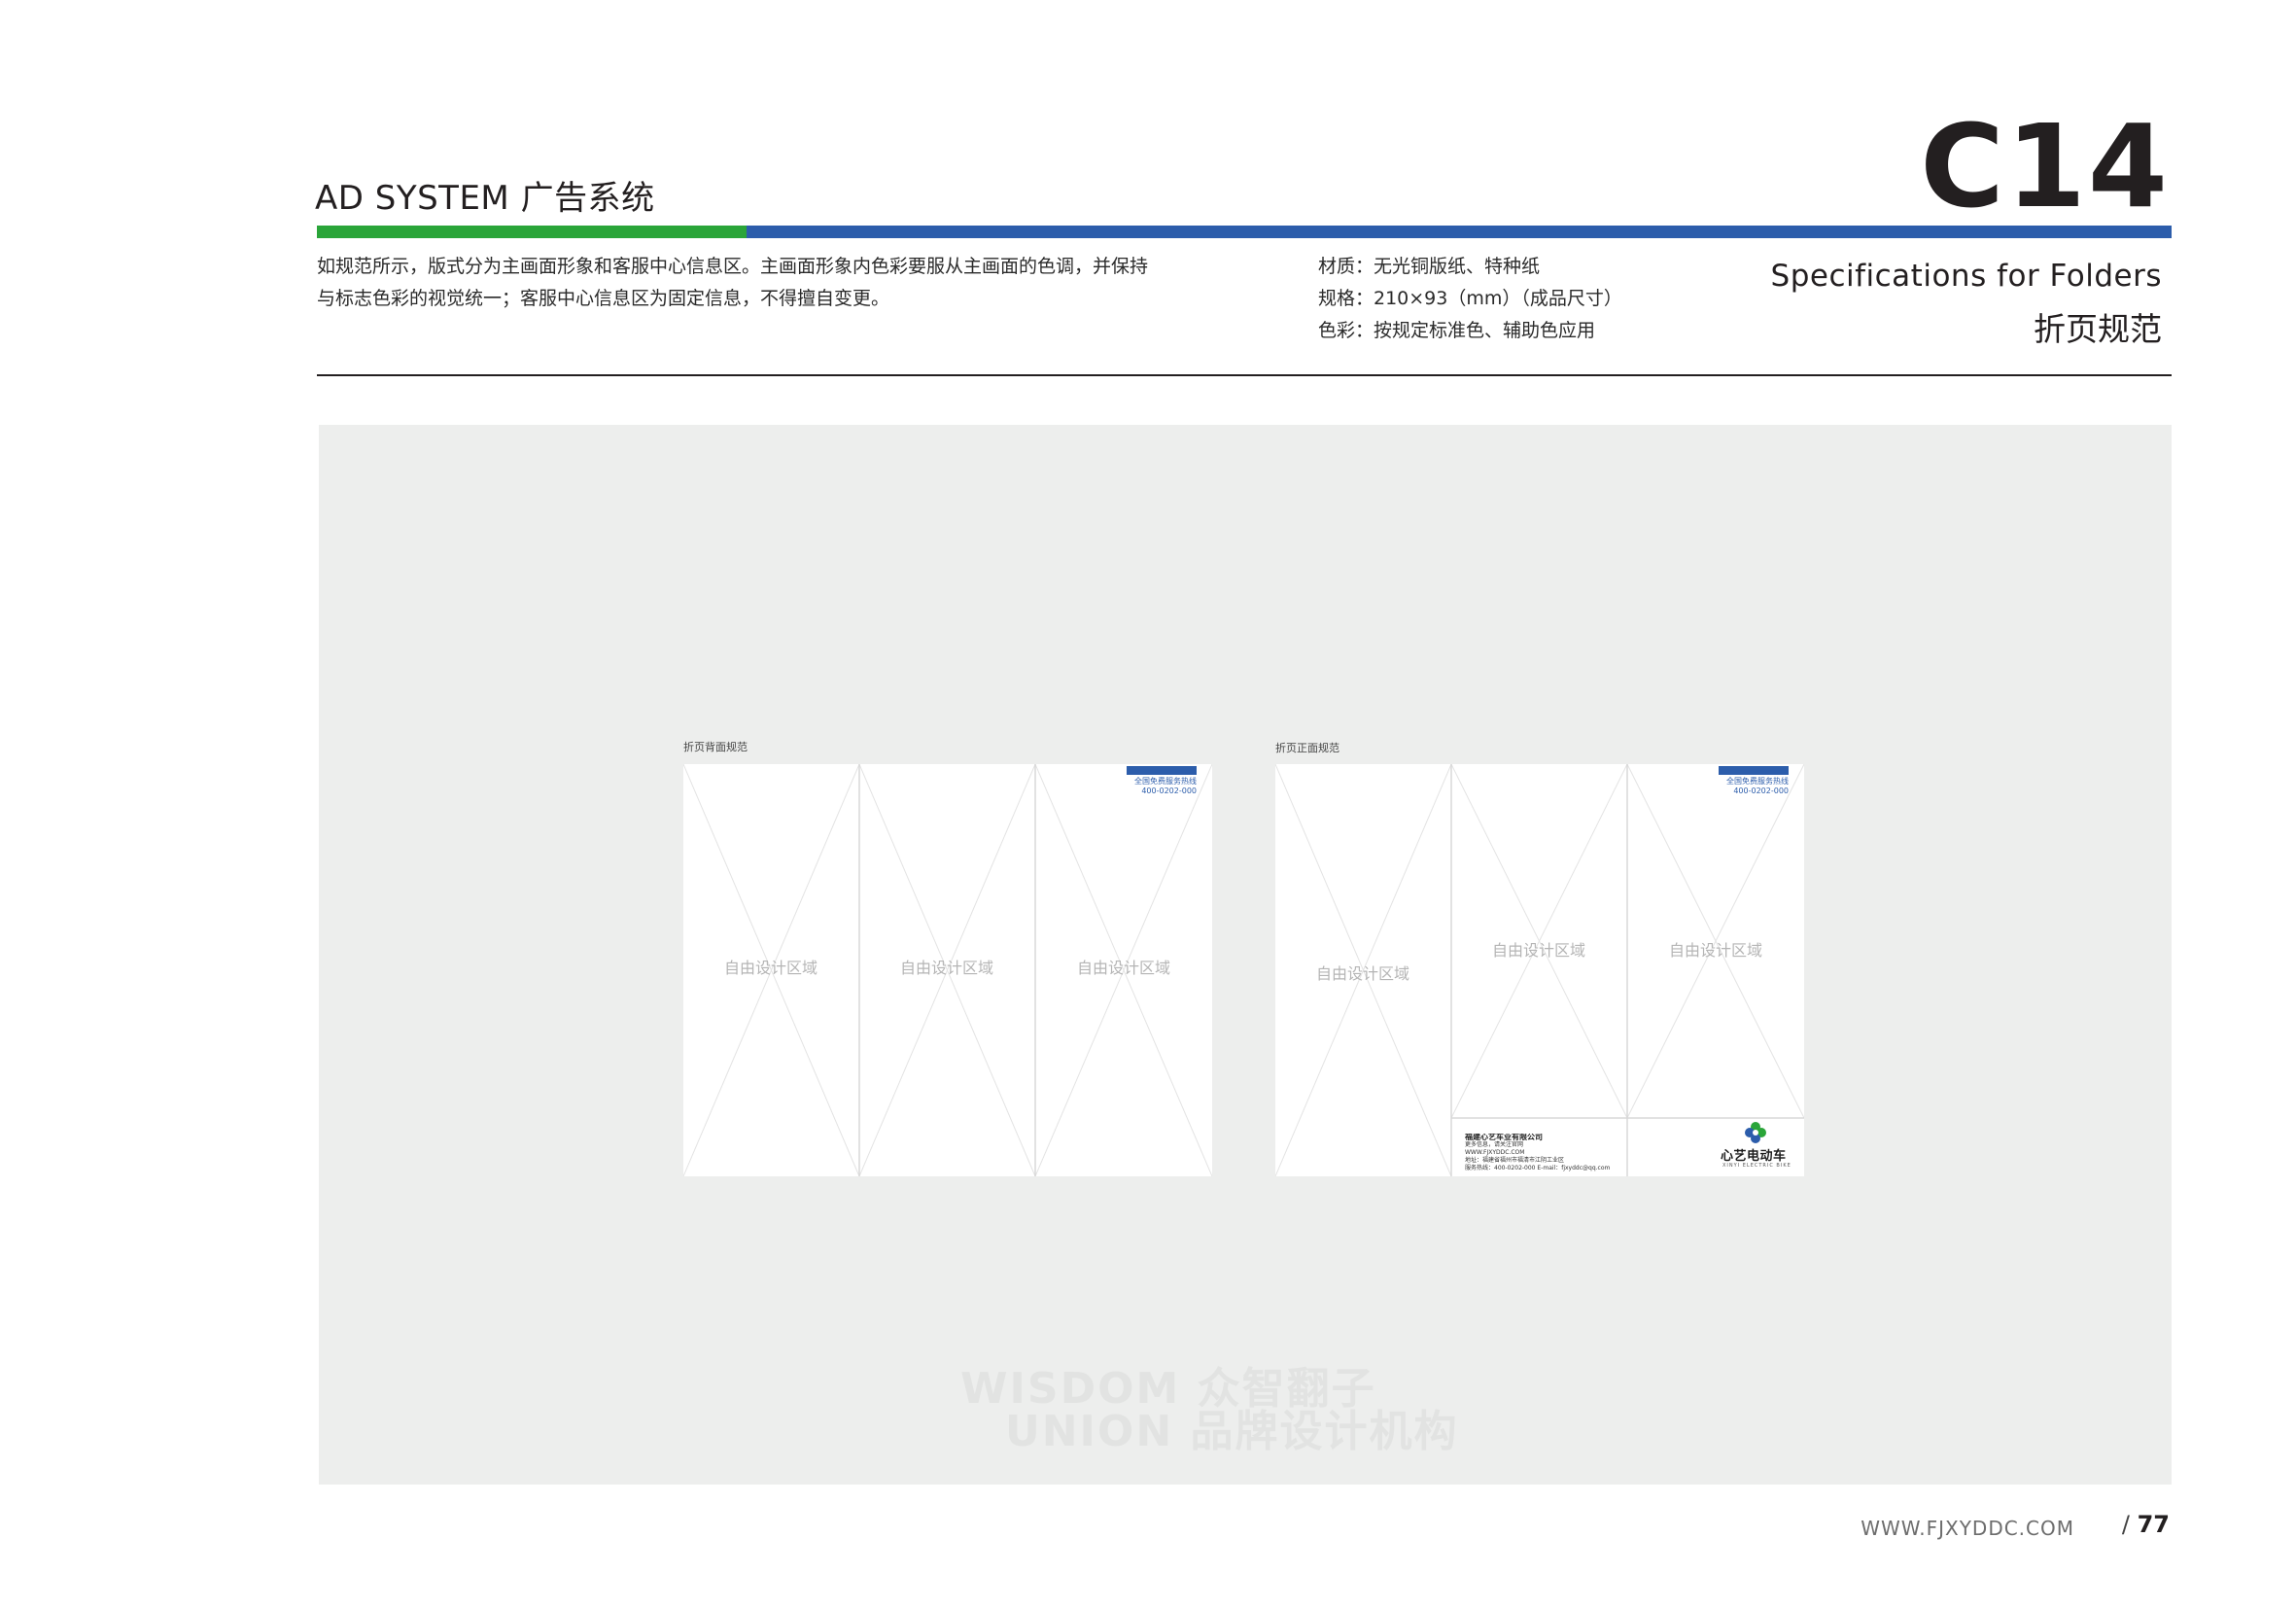 Image resolution: width=2296 pixels, height=1608 pixels. What do you see at coordinates (1754, 770) in the screenshot?
I see `front-hotline-bar` at bounding box center [1754, 770].